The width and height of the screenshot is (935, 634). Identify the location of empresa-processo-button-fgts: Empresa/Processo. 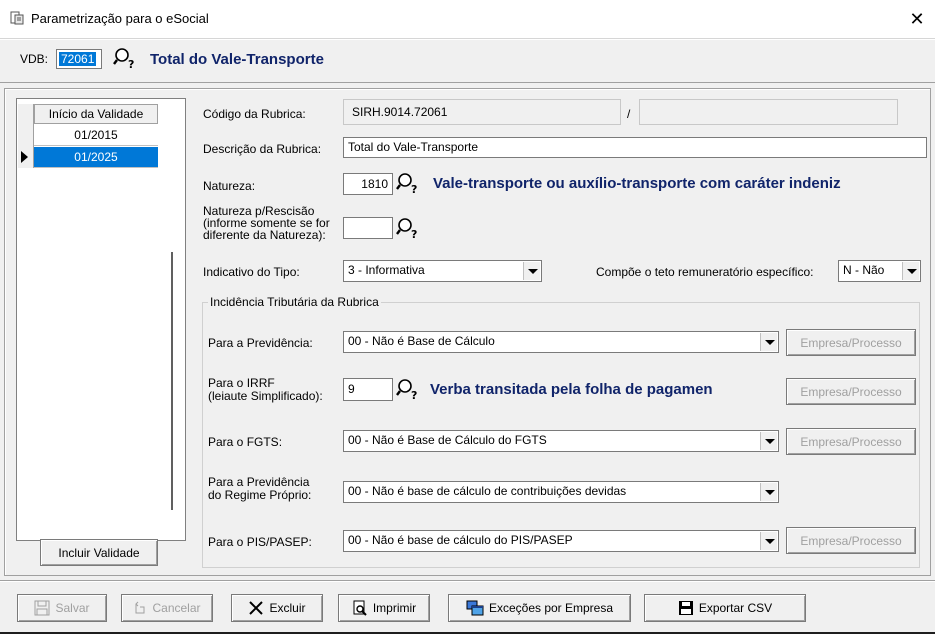
(851, 441).